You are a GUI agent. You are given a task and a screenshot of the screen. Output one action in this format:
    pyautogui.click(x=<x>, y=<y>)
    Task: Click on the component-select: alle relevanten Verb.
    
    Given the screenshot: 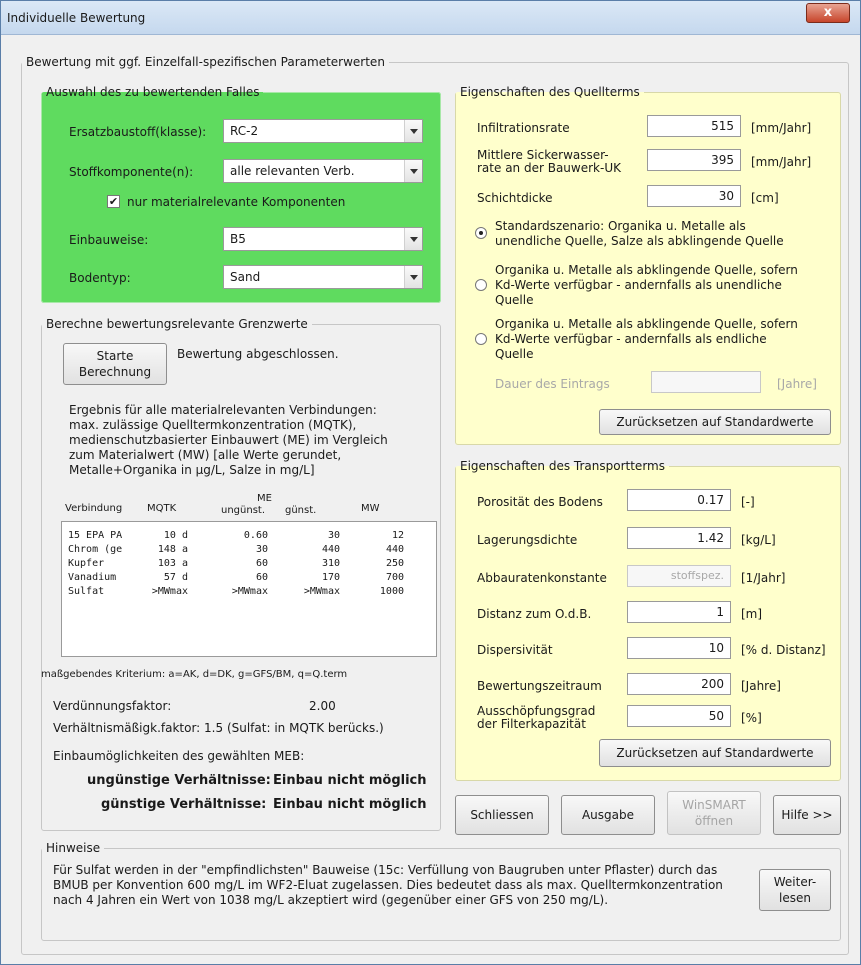 What is the action you would take?
    pyautogui.click(x=323, y=171)
    